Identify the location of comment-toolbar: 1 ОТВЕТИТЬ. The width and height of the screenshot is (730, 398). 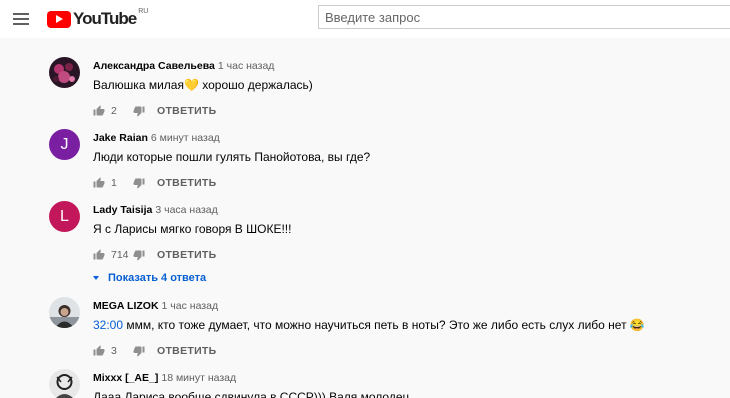
(403, 183).